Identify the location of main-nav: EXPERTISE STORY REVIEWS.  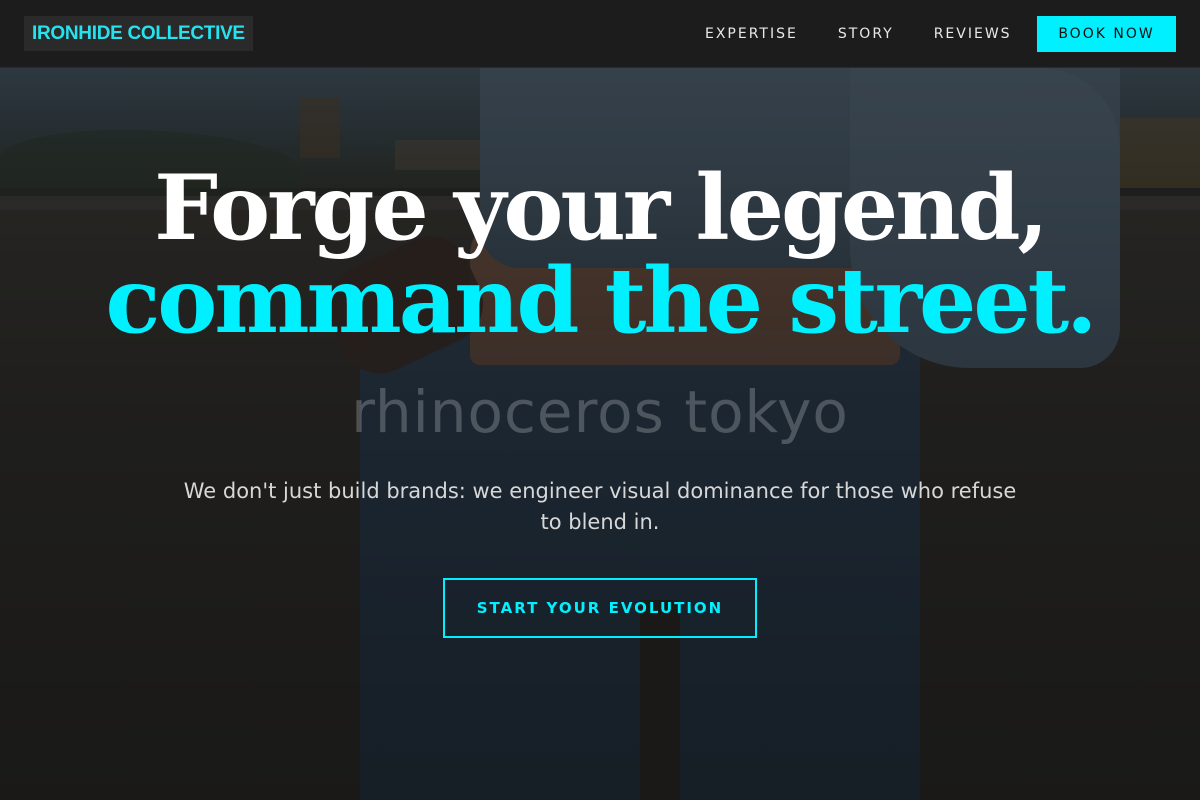
(878, 34).